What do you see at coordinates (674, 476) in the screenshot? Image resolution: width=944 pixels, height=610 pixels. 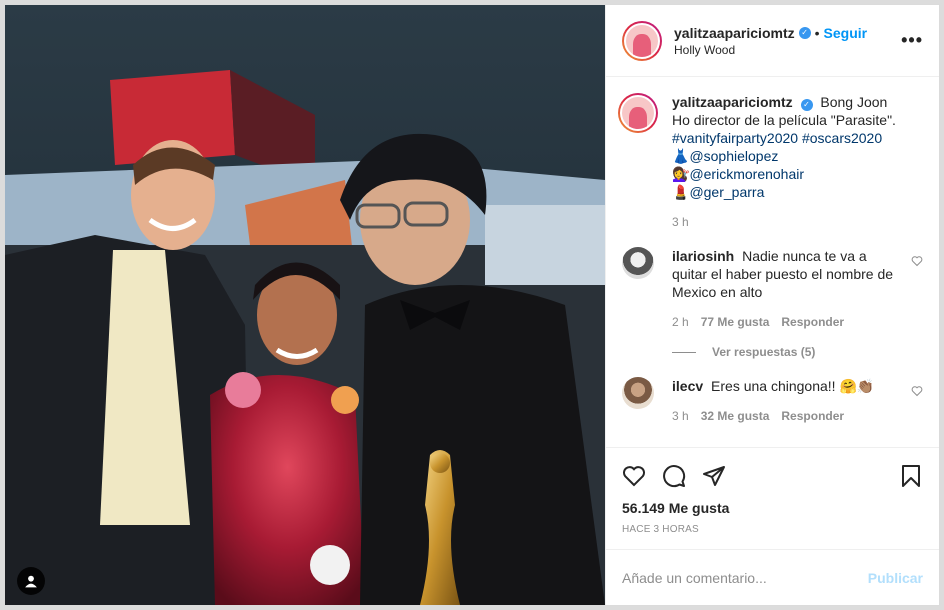 I see `comment-bubble-icon` at bounding box center [674, 476].